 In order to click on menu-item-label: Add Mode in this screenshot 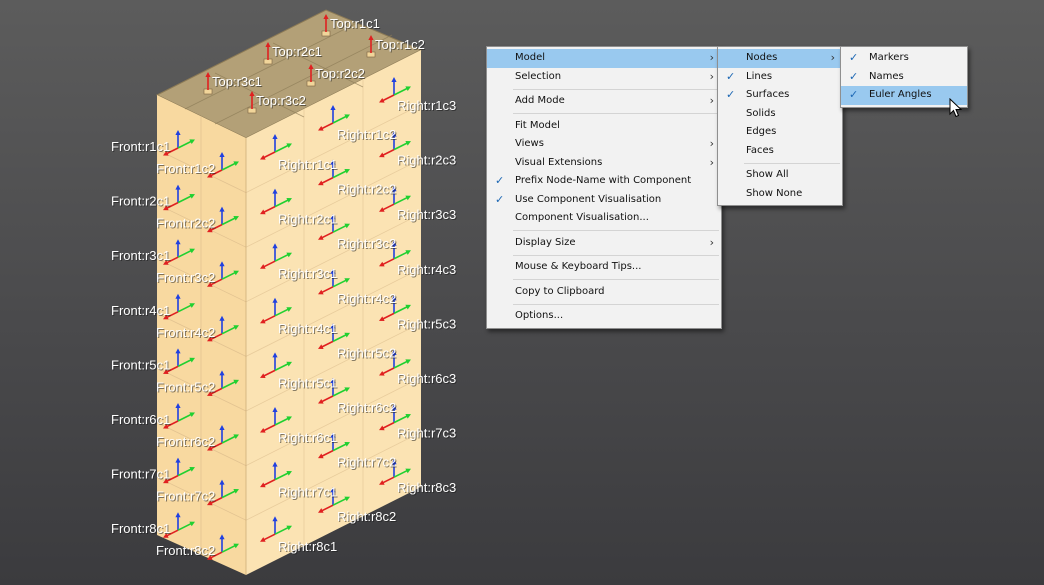, I will do `click(540, 100)`.